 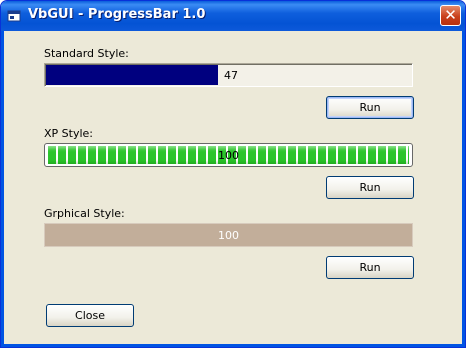 What do you see at coordinates (84, 213) in the screenshot?
I see `graphical-style-label: Grphical Style:` at bounding box center [84, 213].